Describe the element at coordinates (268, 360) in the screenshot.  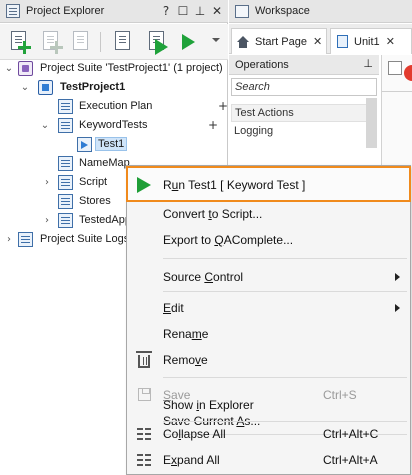
I see `menu-item-remove: Remove` at that location.